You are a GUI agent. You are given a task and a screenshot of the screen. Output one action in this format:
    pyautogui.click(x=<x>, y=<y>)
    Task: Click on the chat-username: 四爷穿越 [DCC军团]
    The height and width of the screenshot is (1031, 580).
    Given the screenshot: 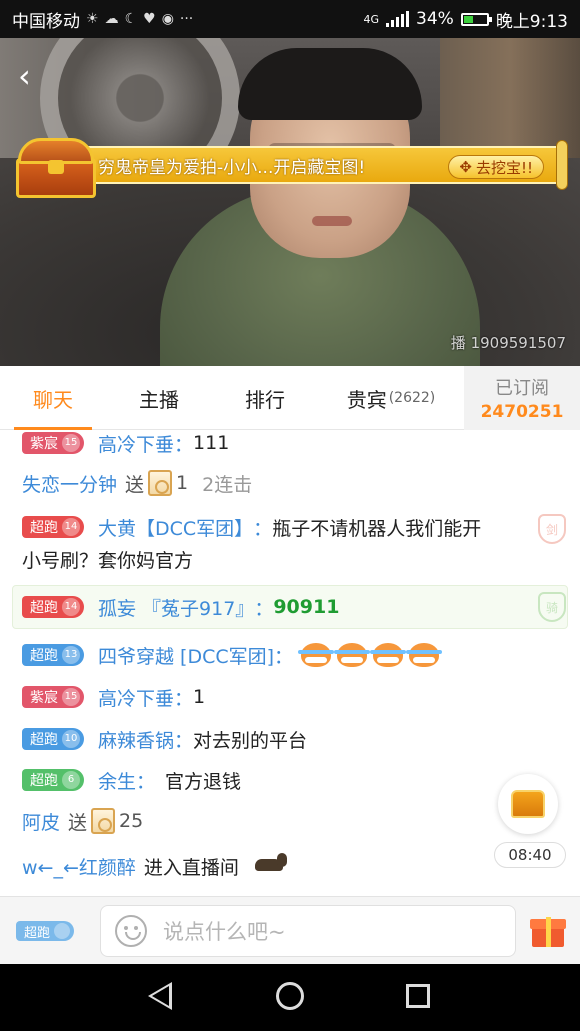 What is the action you would take?
    pyautogui.click(x=186, y=655)
    